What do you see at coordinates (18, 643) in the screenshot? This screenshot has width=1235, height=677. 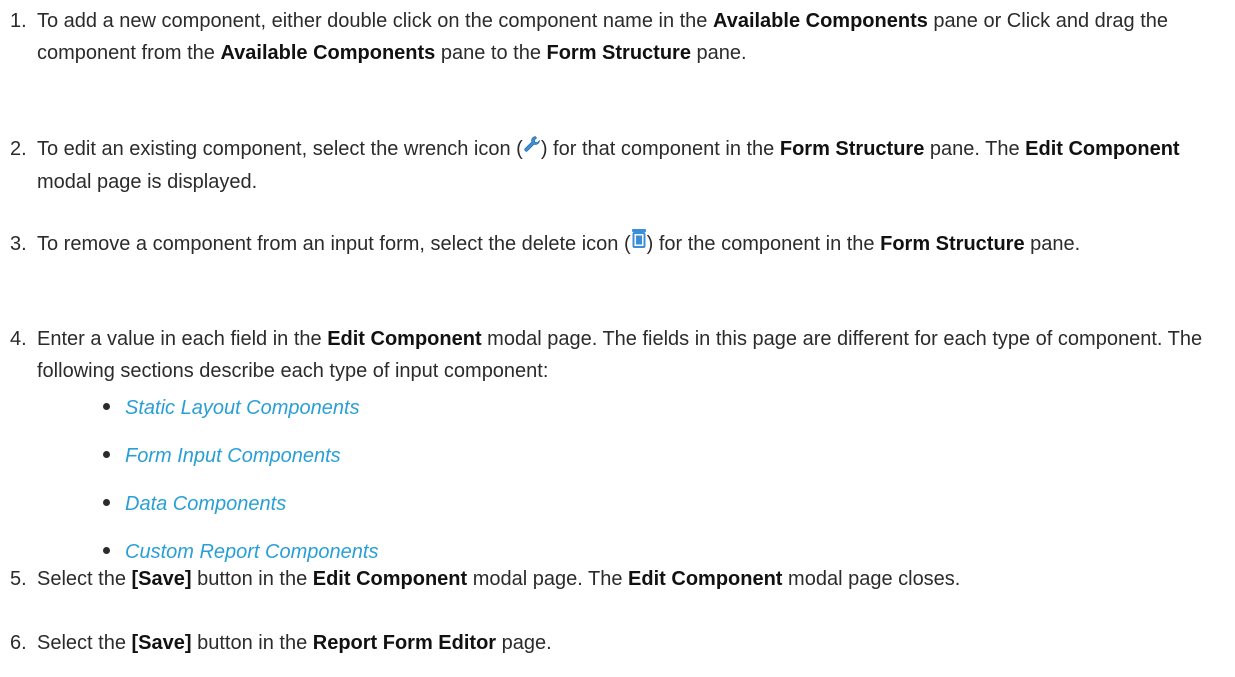 I see `step-number: 6.` at bounding box center [18, 643].